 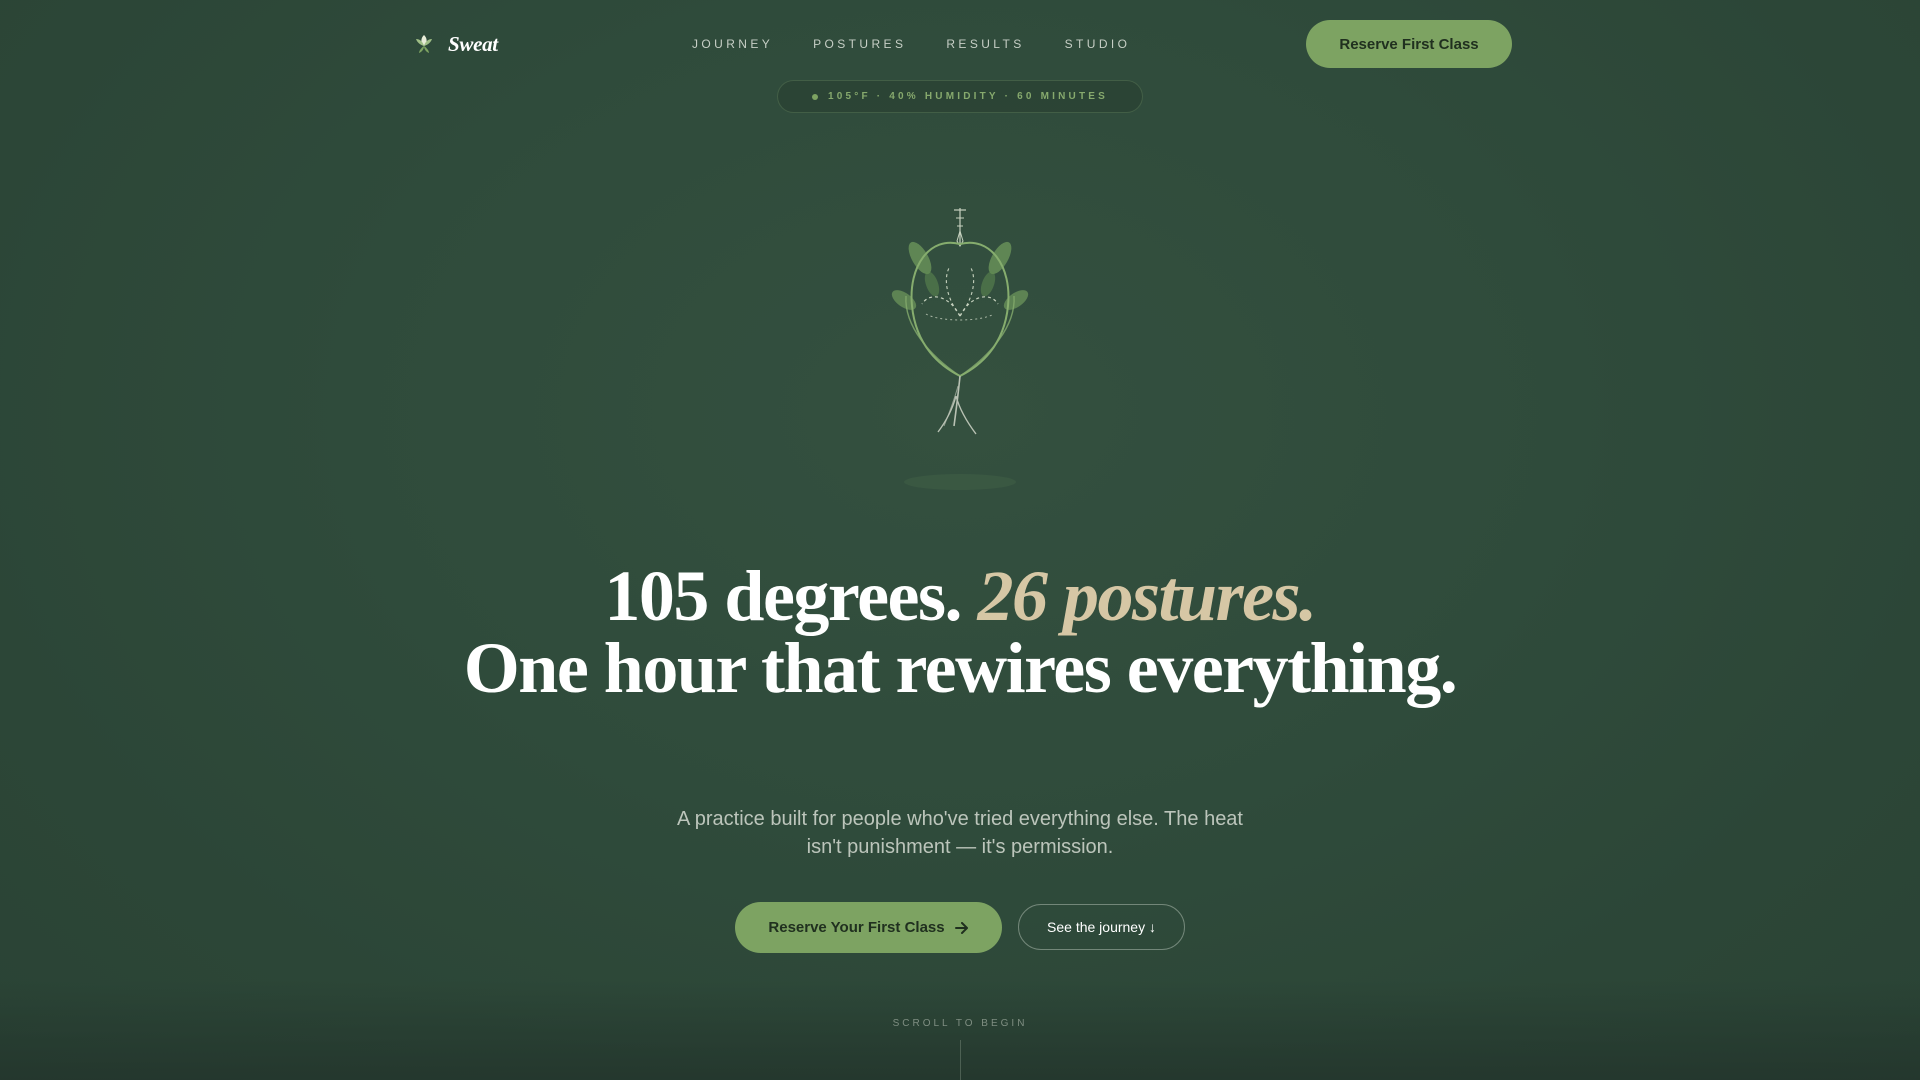 I want to click on scroll-indicator-line, so click(x=960, y=1060).